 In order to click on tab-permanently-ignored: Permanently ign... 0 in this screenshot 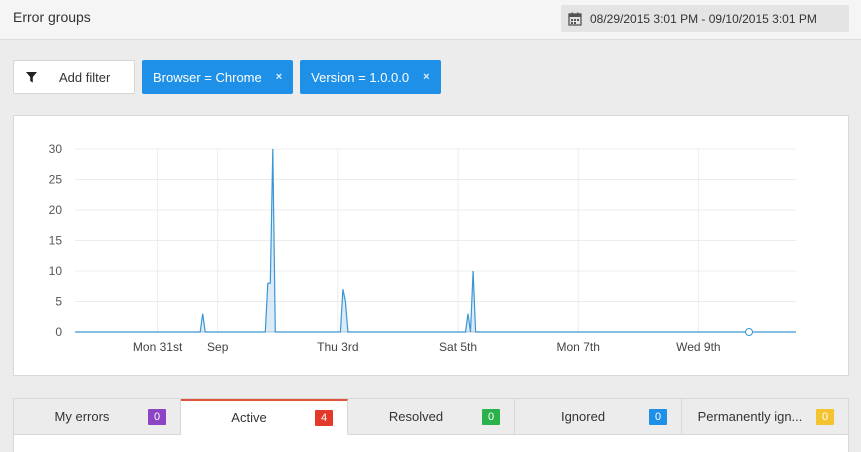, I will do `click(765, 417)`.